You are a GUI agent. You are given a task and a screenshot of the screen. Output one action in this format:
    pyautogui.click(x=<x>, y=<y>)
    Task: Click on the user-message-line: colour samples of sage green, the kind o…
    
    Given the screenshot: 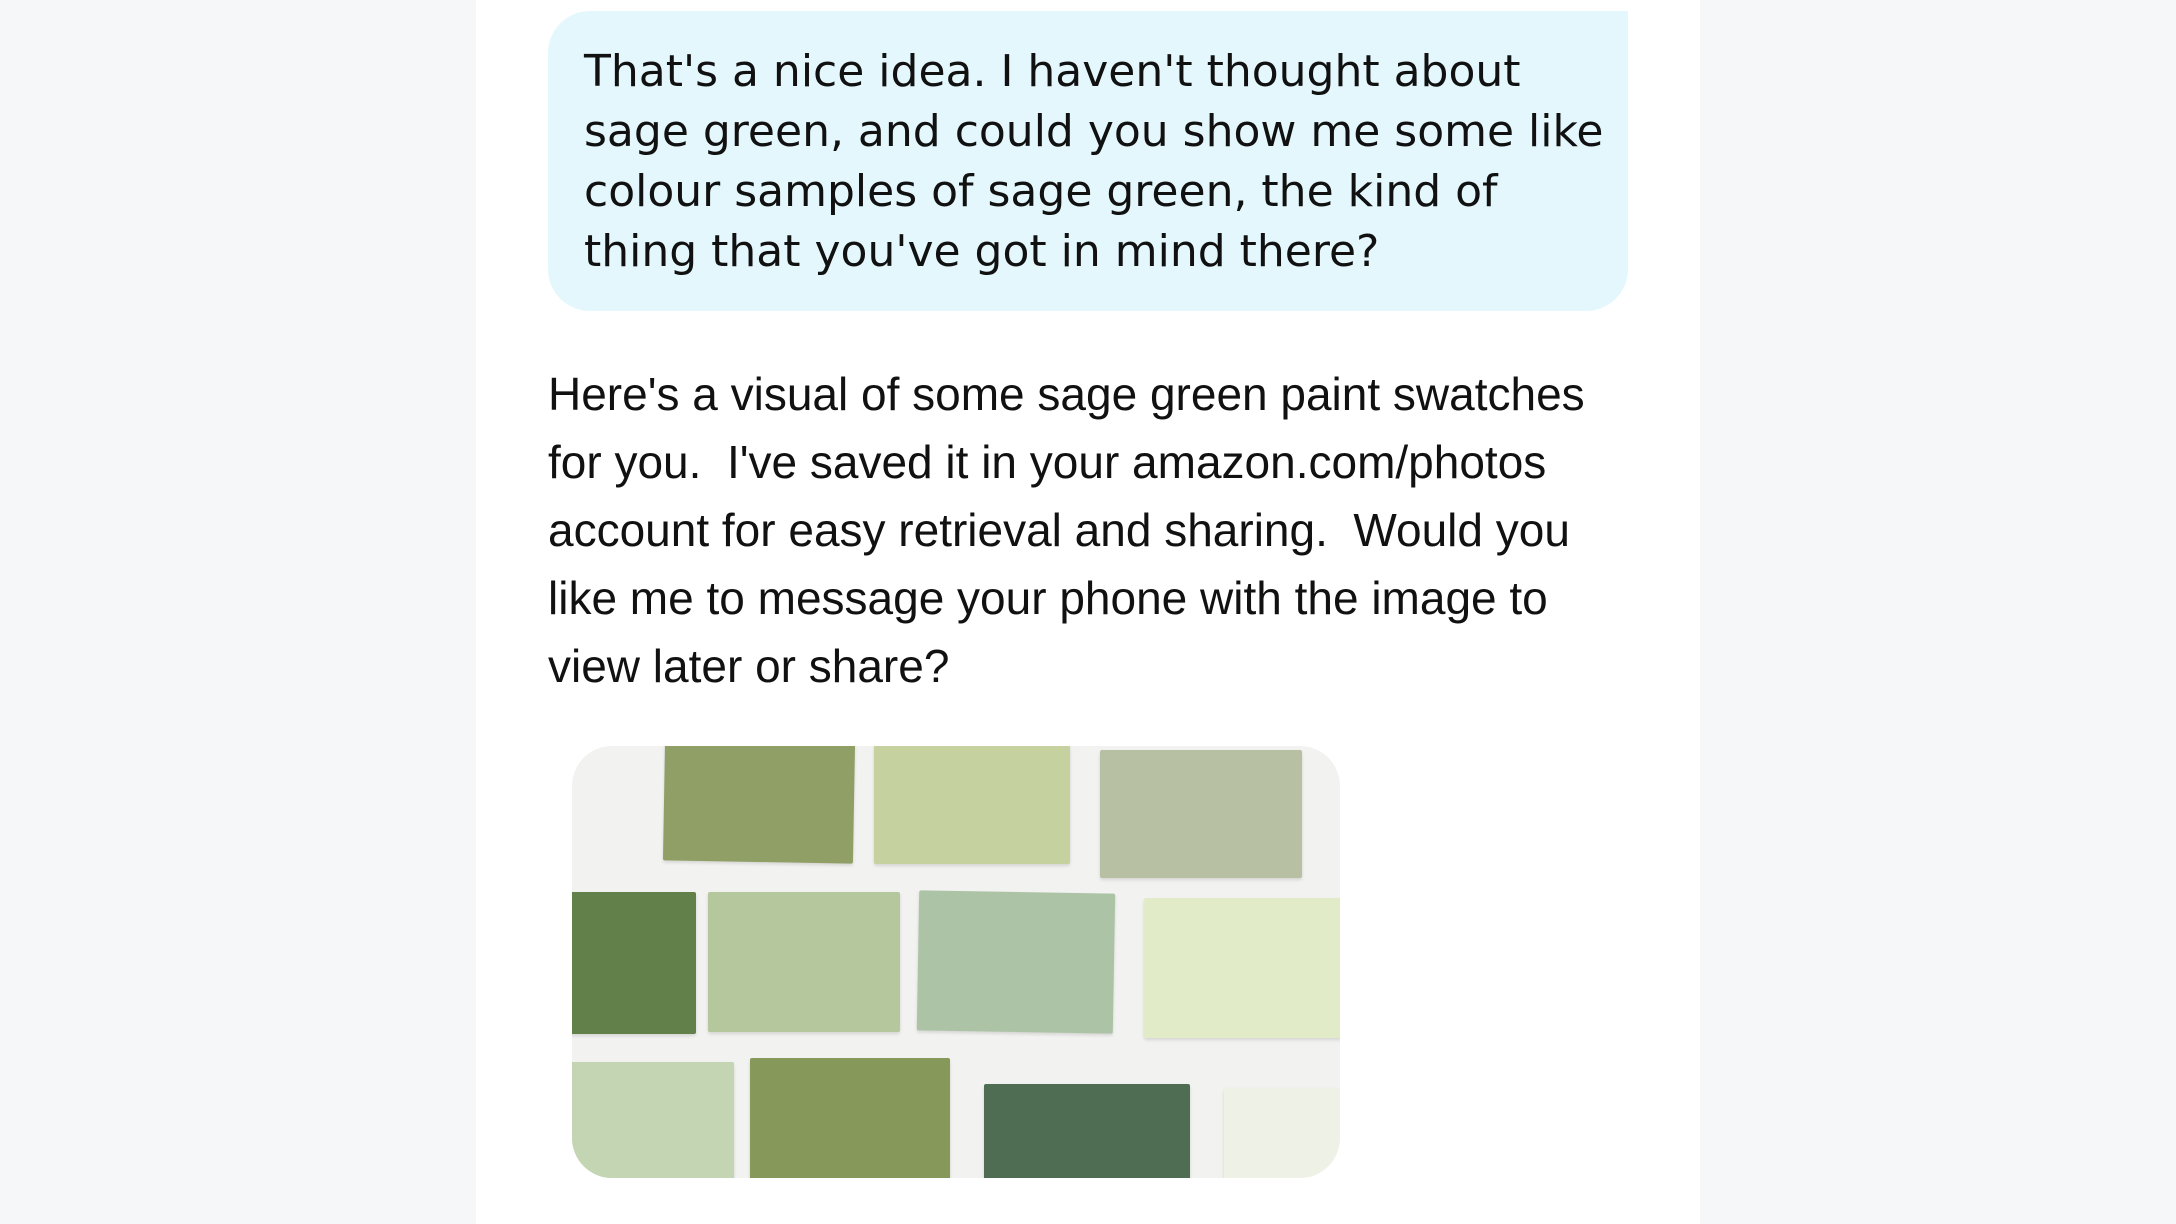 What is the action you would take?
    pyautogui.click(x=1041, y=191)
    